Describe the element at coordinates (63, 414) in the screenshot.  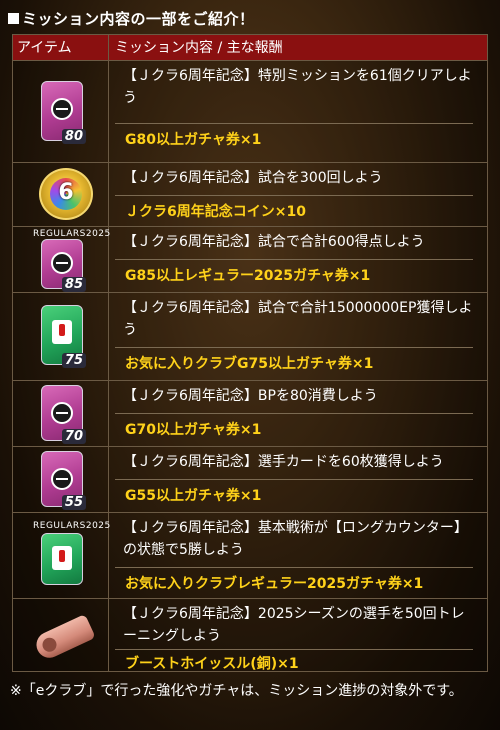
I see `pink-ticket-icon: 70` at that location.